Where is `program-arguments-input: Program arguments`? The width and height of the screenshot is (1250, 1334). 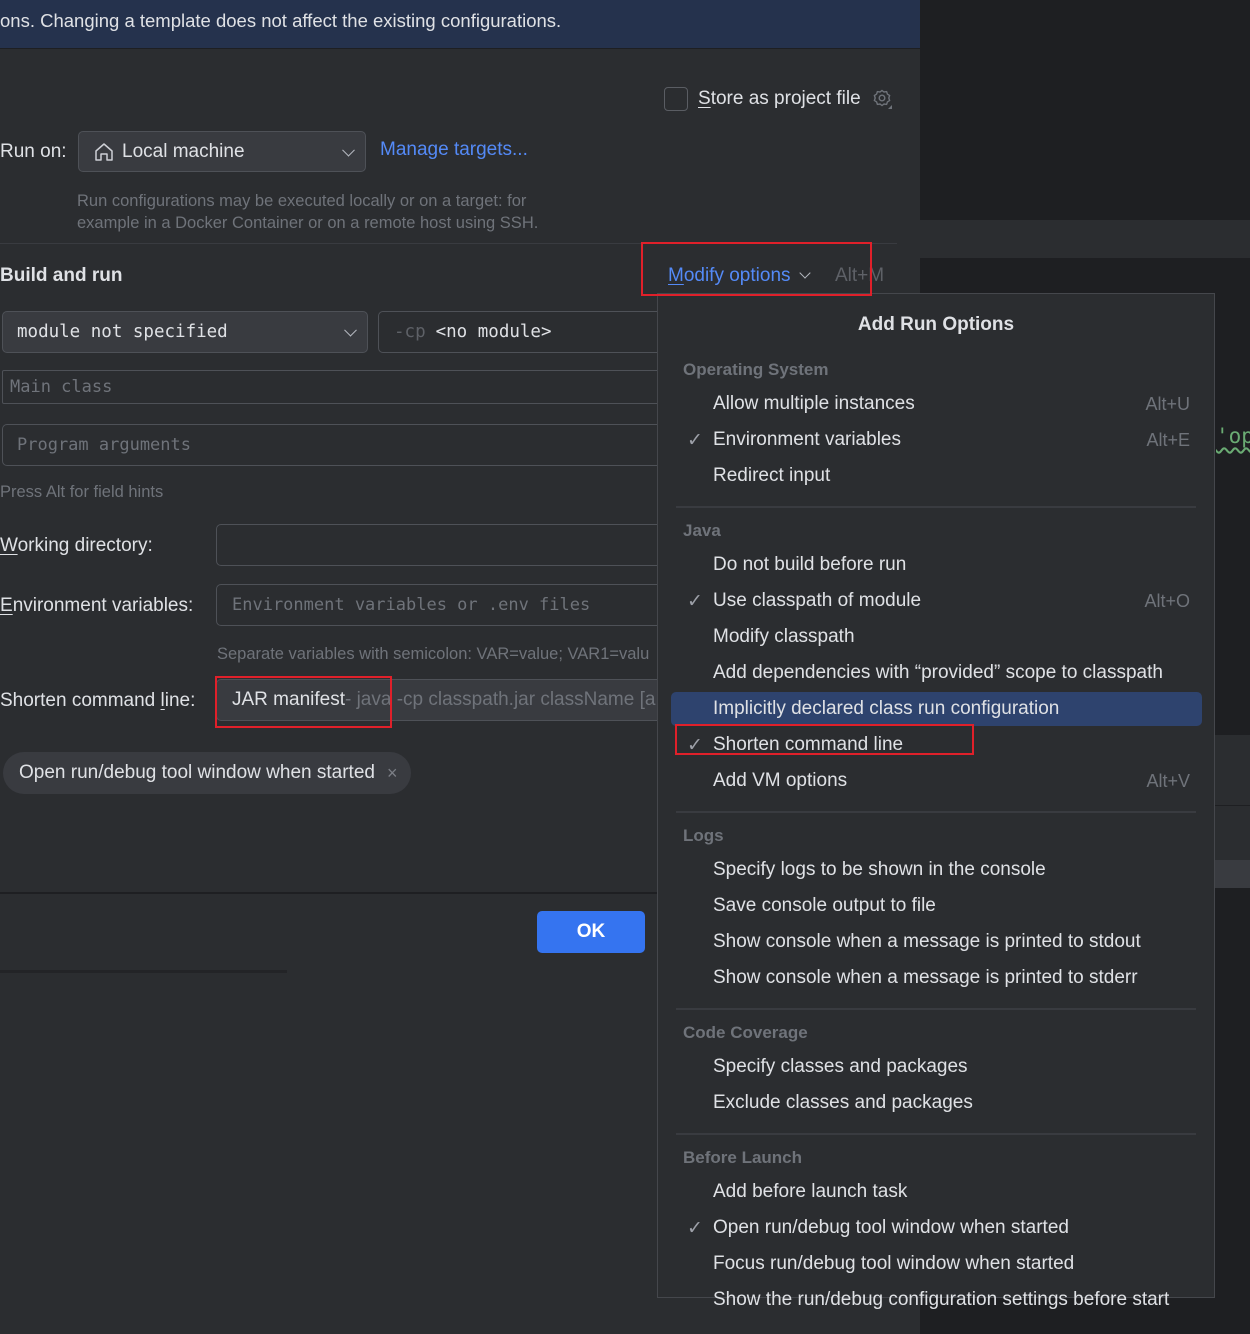 program-arguments-input: Program arguments is located at coordinates (340, 445).